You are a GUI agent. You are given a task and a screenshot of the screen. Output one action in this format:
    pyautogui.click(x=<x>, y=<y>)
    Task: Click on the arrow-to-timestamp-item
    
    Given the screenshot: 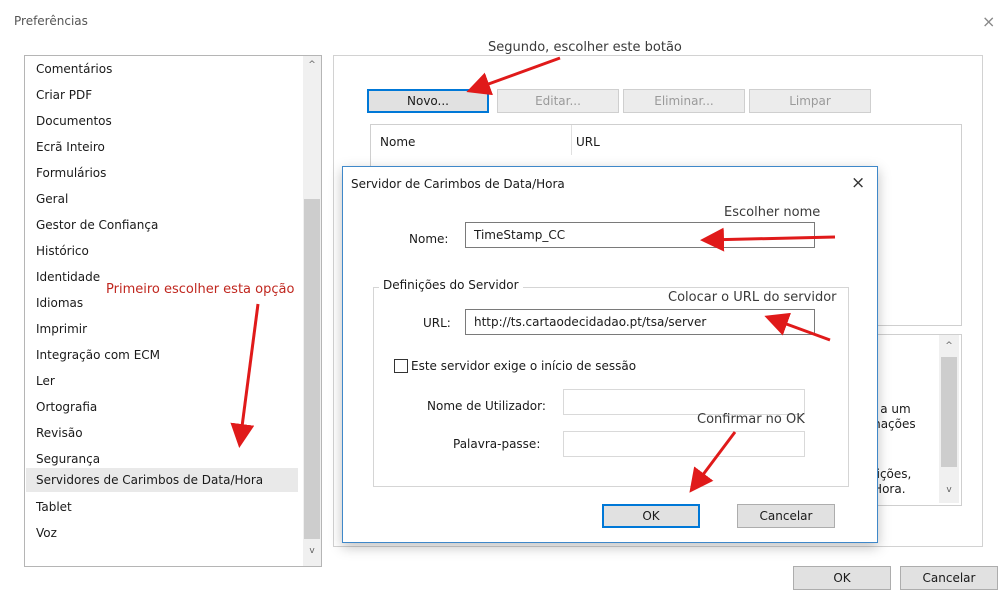 What is the action you would take?
    pyautogui.click(x=245, y=375)
    